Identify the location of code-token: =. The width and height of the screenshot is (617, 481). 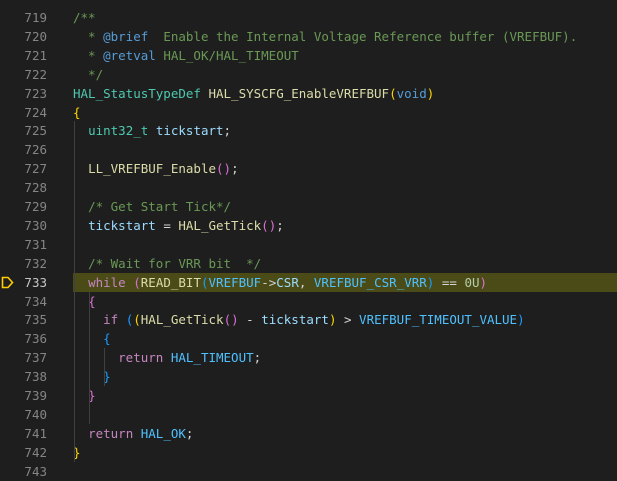
(167, 225).